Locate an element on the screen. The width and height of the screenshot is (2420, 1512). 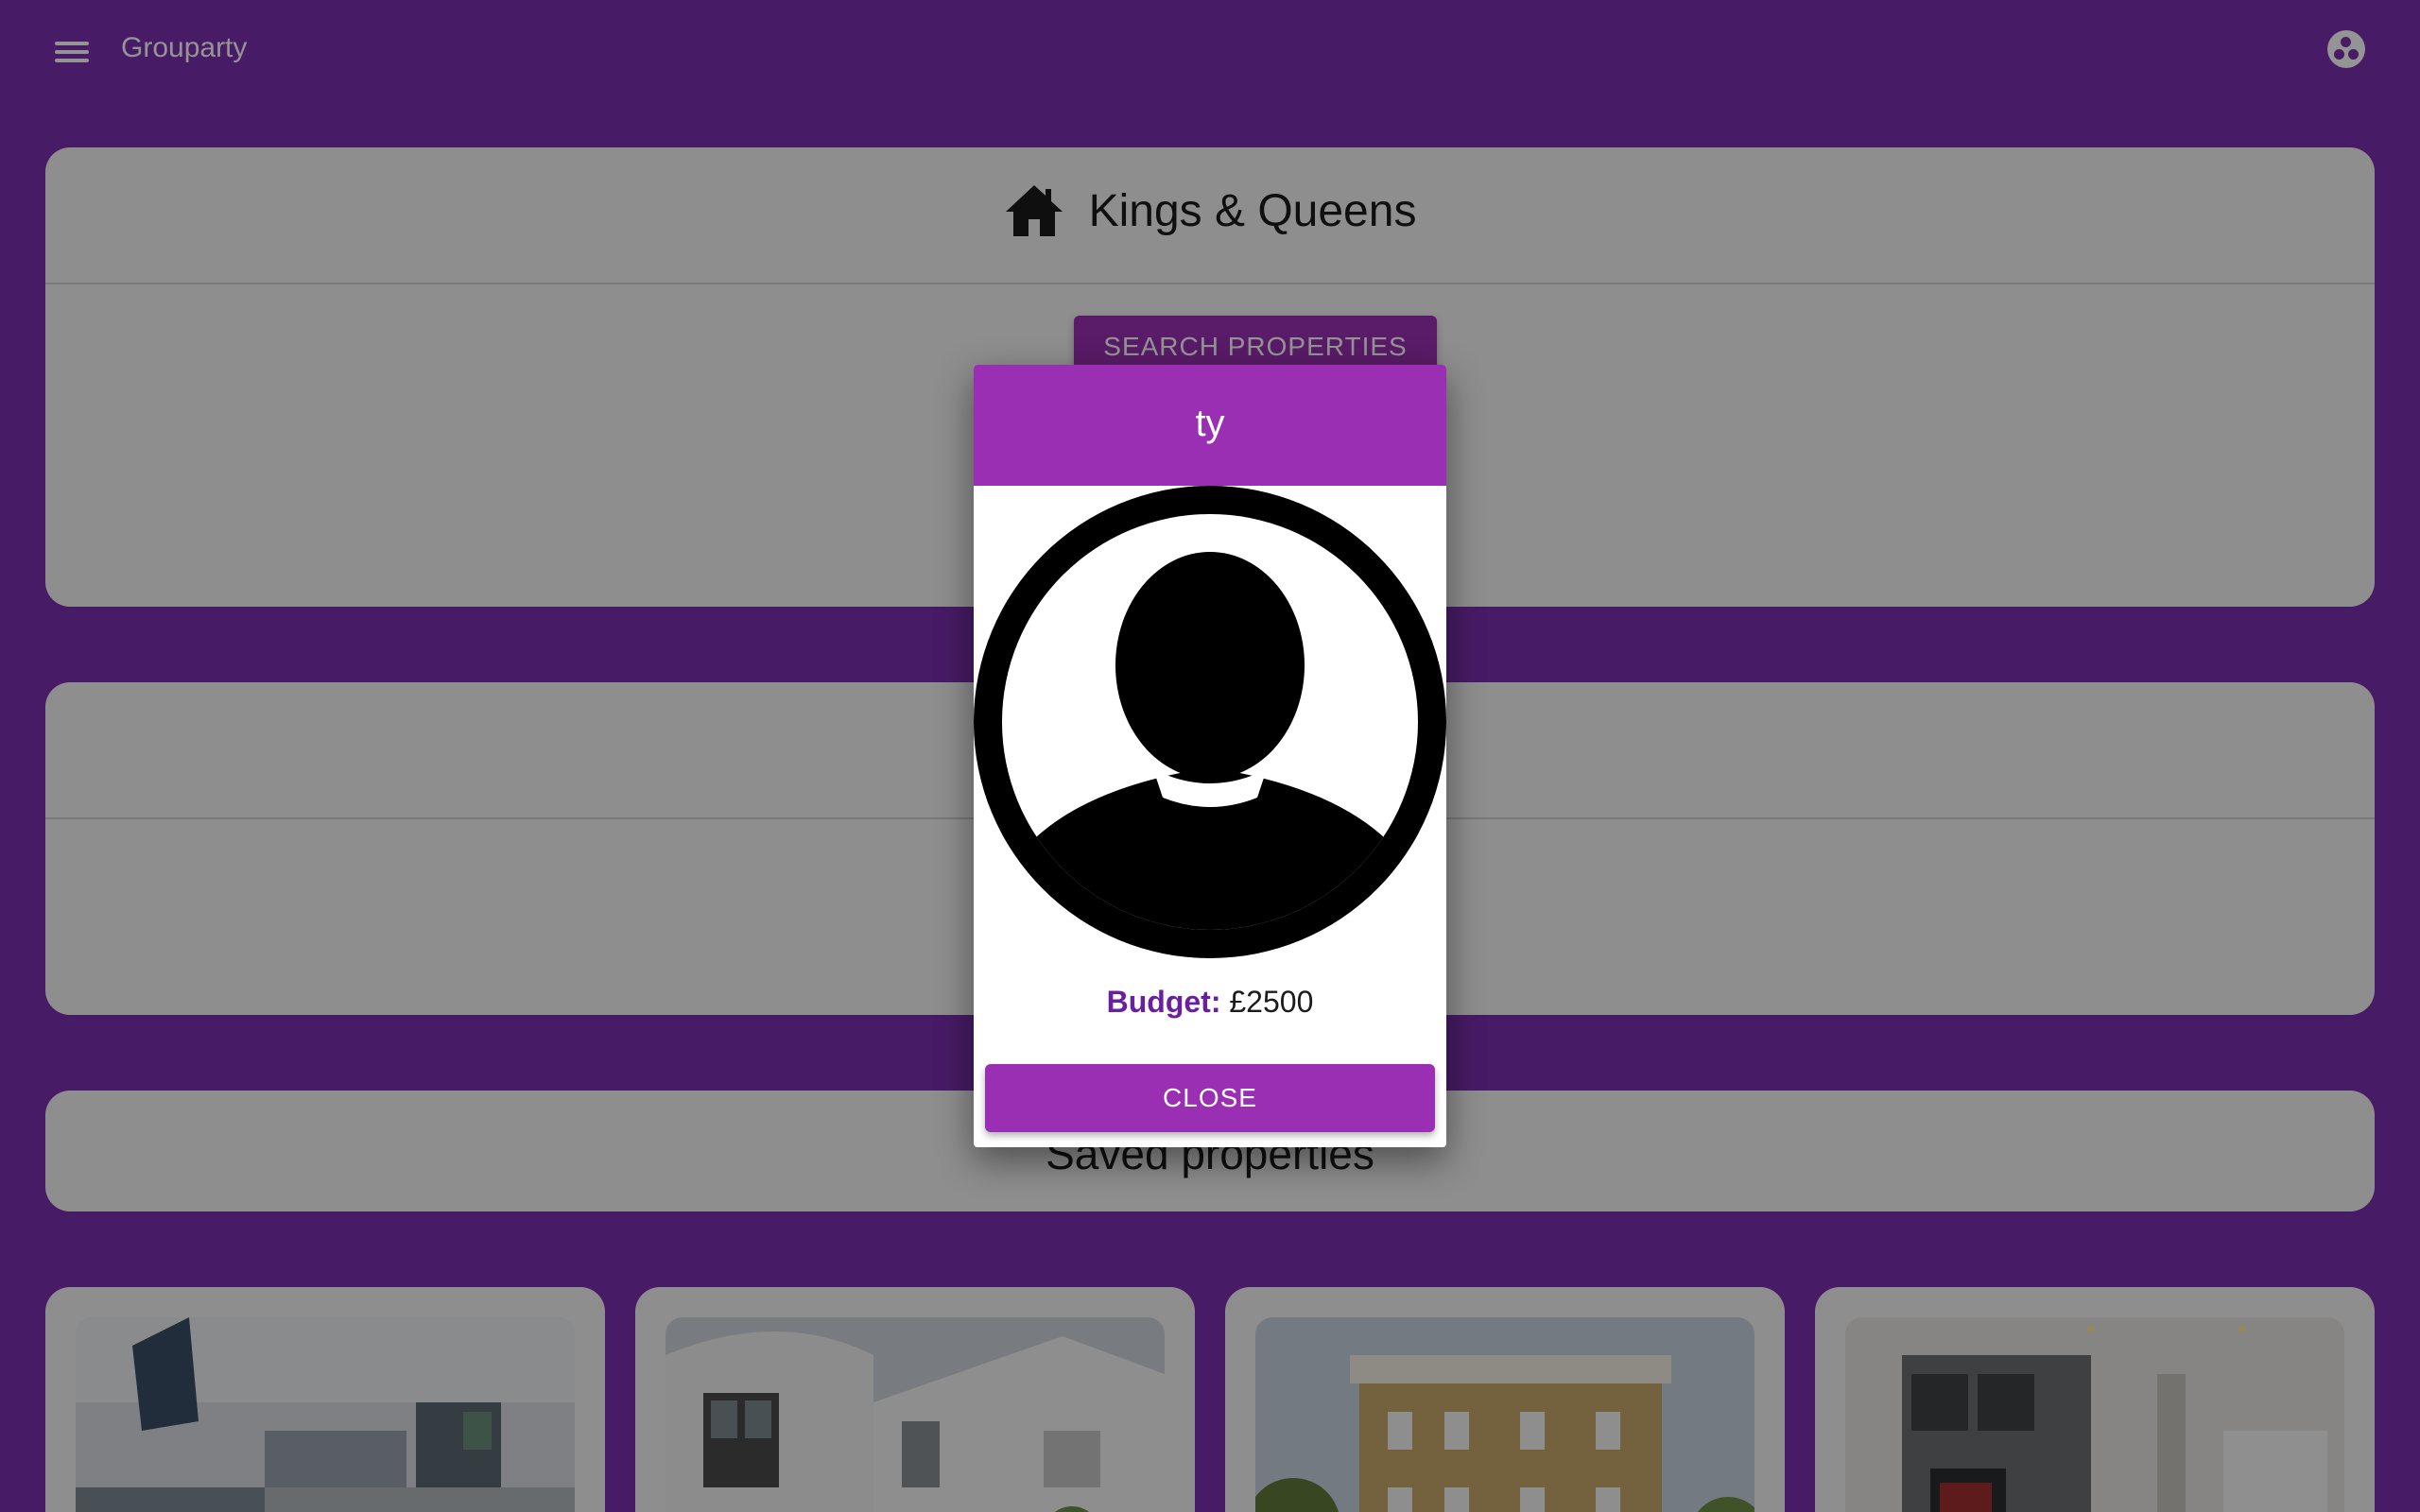
budget-row: Budget: £2500 is located at coordinates (1210, 1002).